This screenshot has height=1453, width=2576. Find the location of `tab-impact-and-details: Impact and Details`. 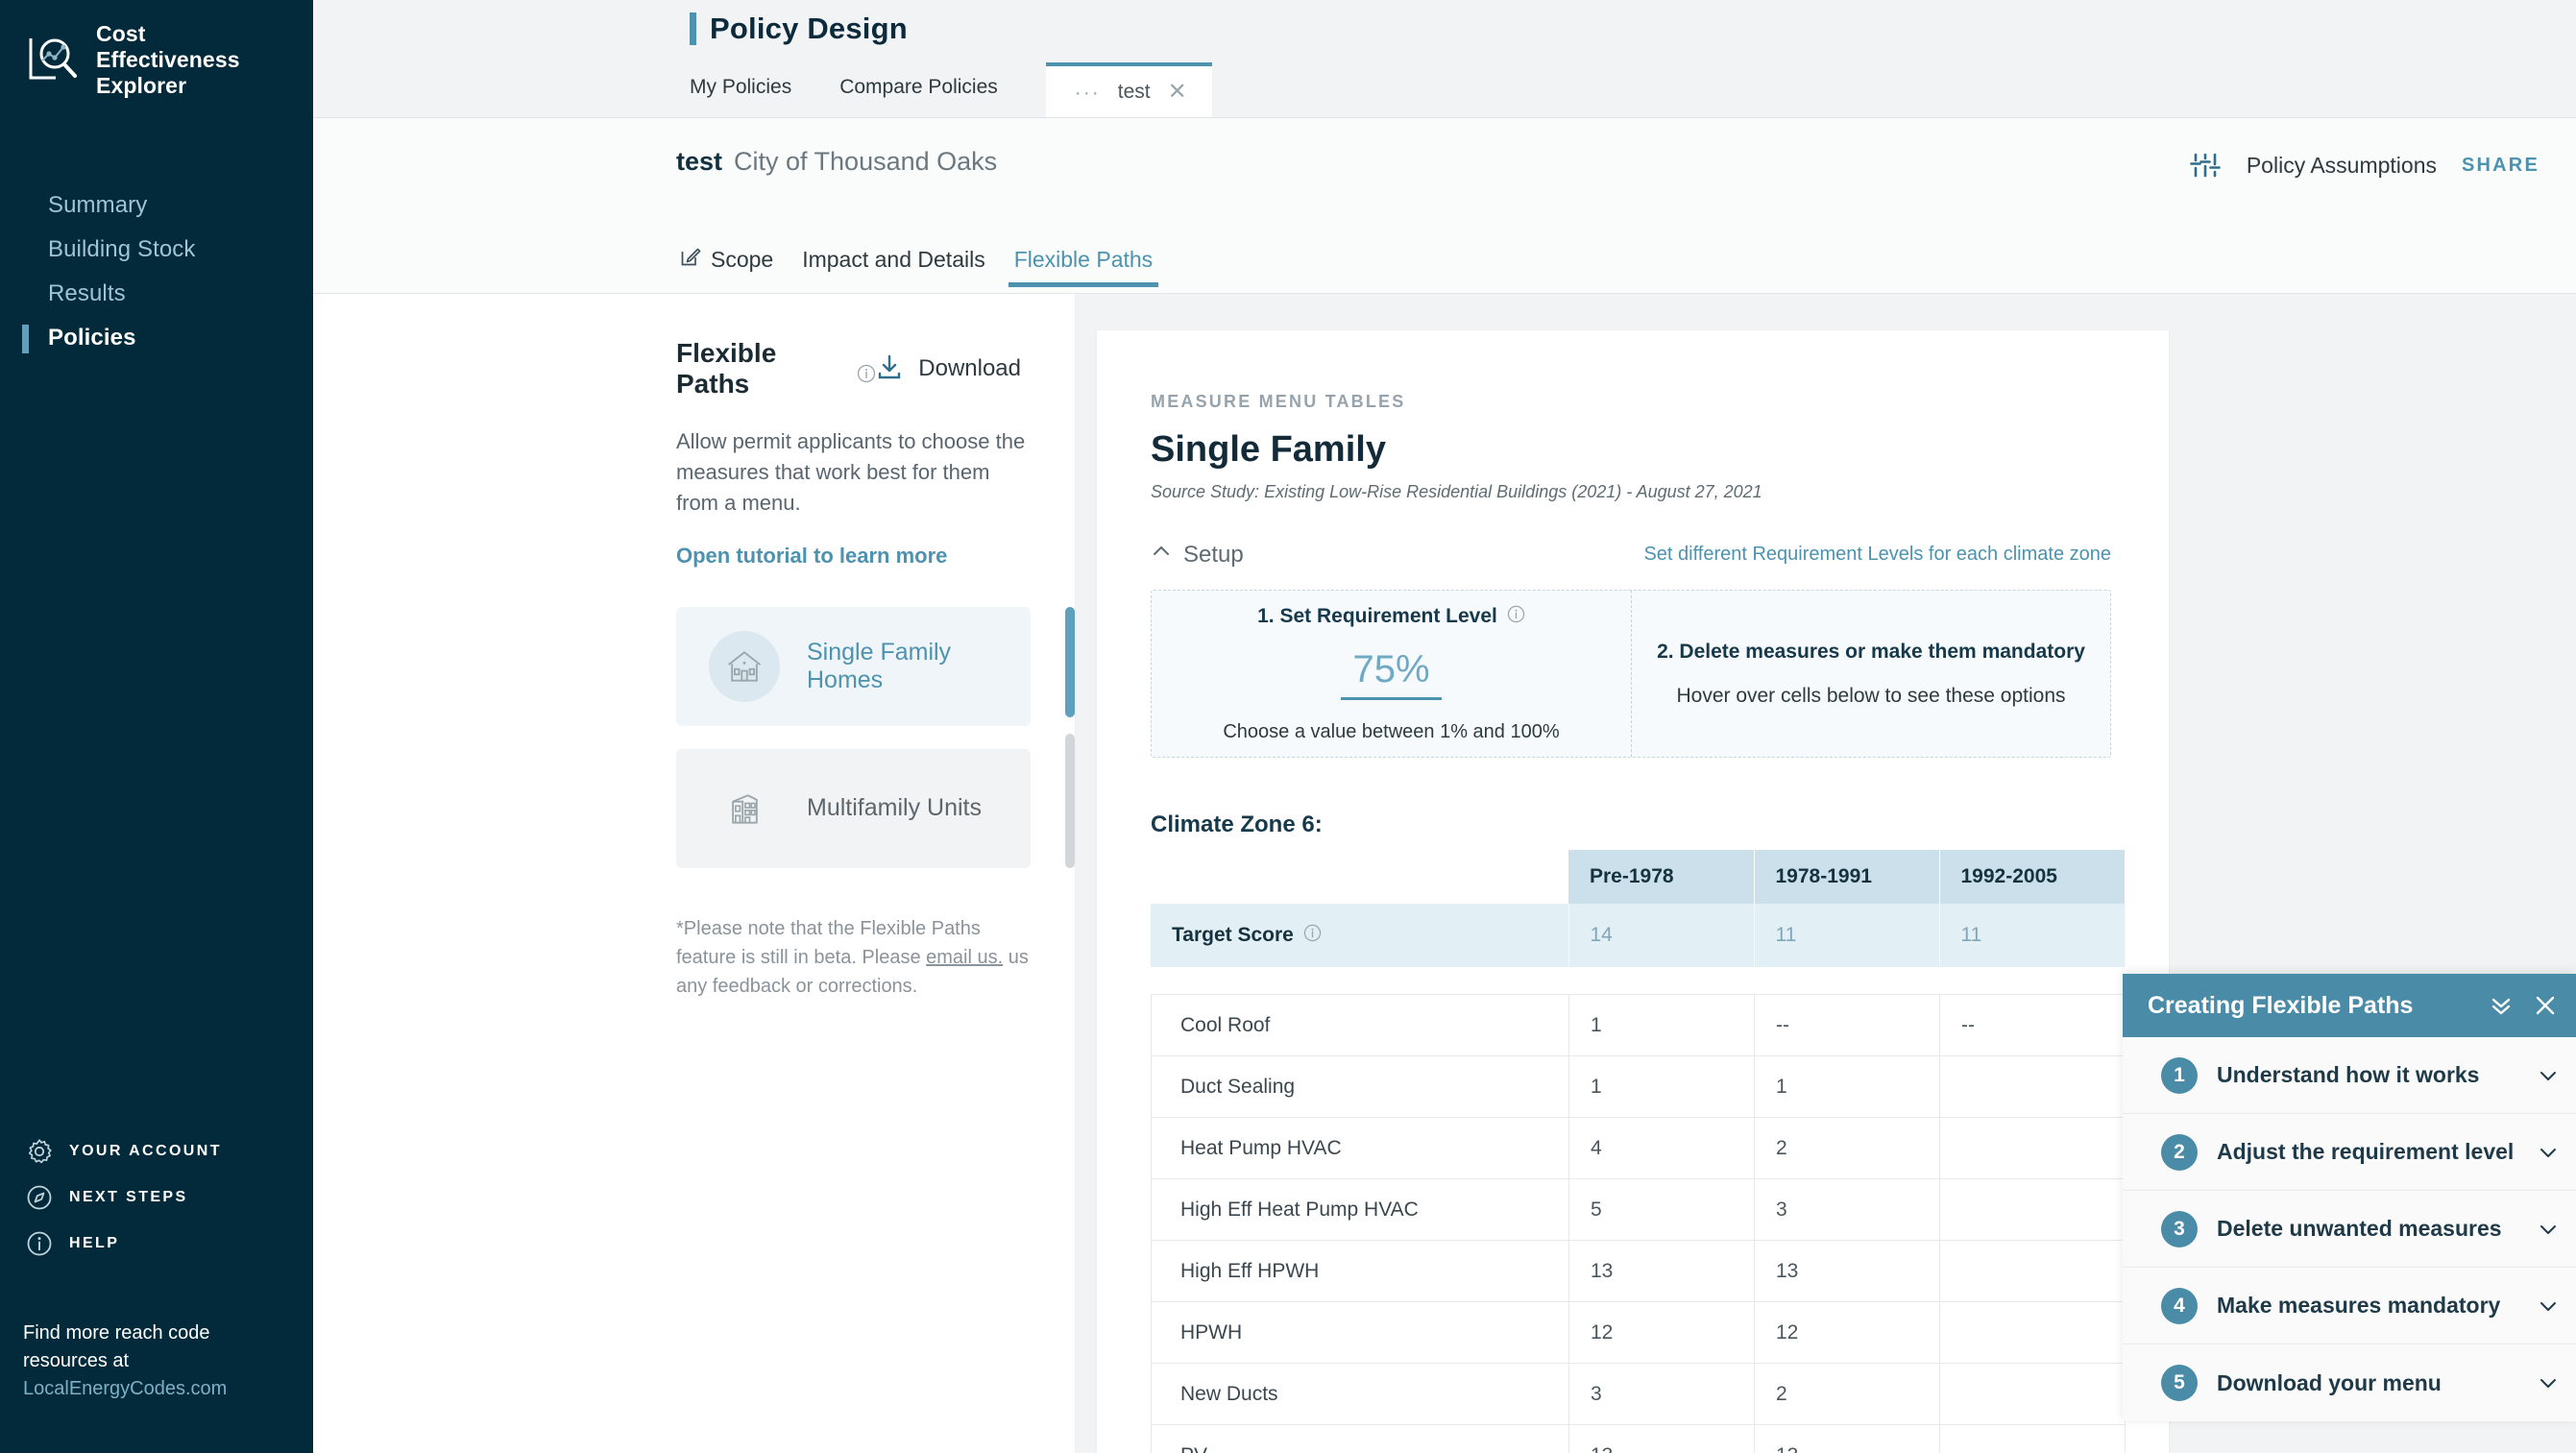

tab-impact-and-details: Impact and Details is located at coordinates (893, 259).